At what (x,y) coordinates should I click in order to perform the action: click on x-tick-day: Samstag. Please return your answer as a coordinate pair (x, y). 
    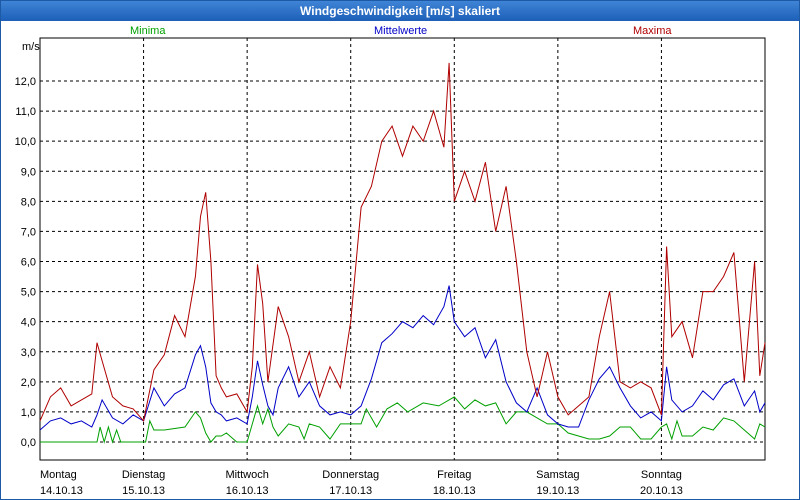
    Looking at the image, I should click on (557, 475).